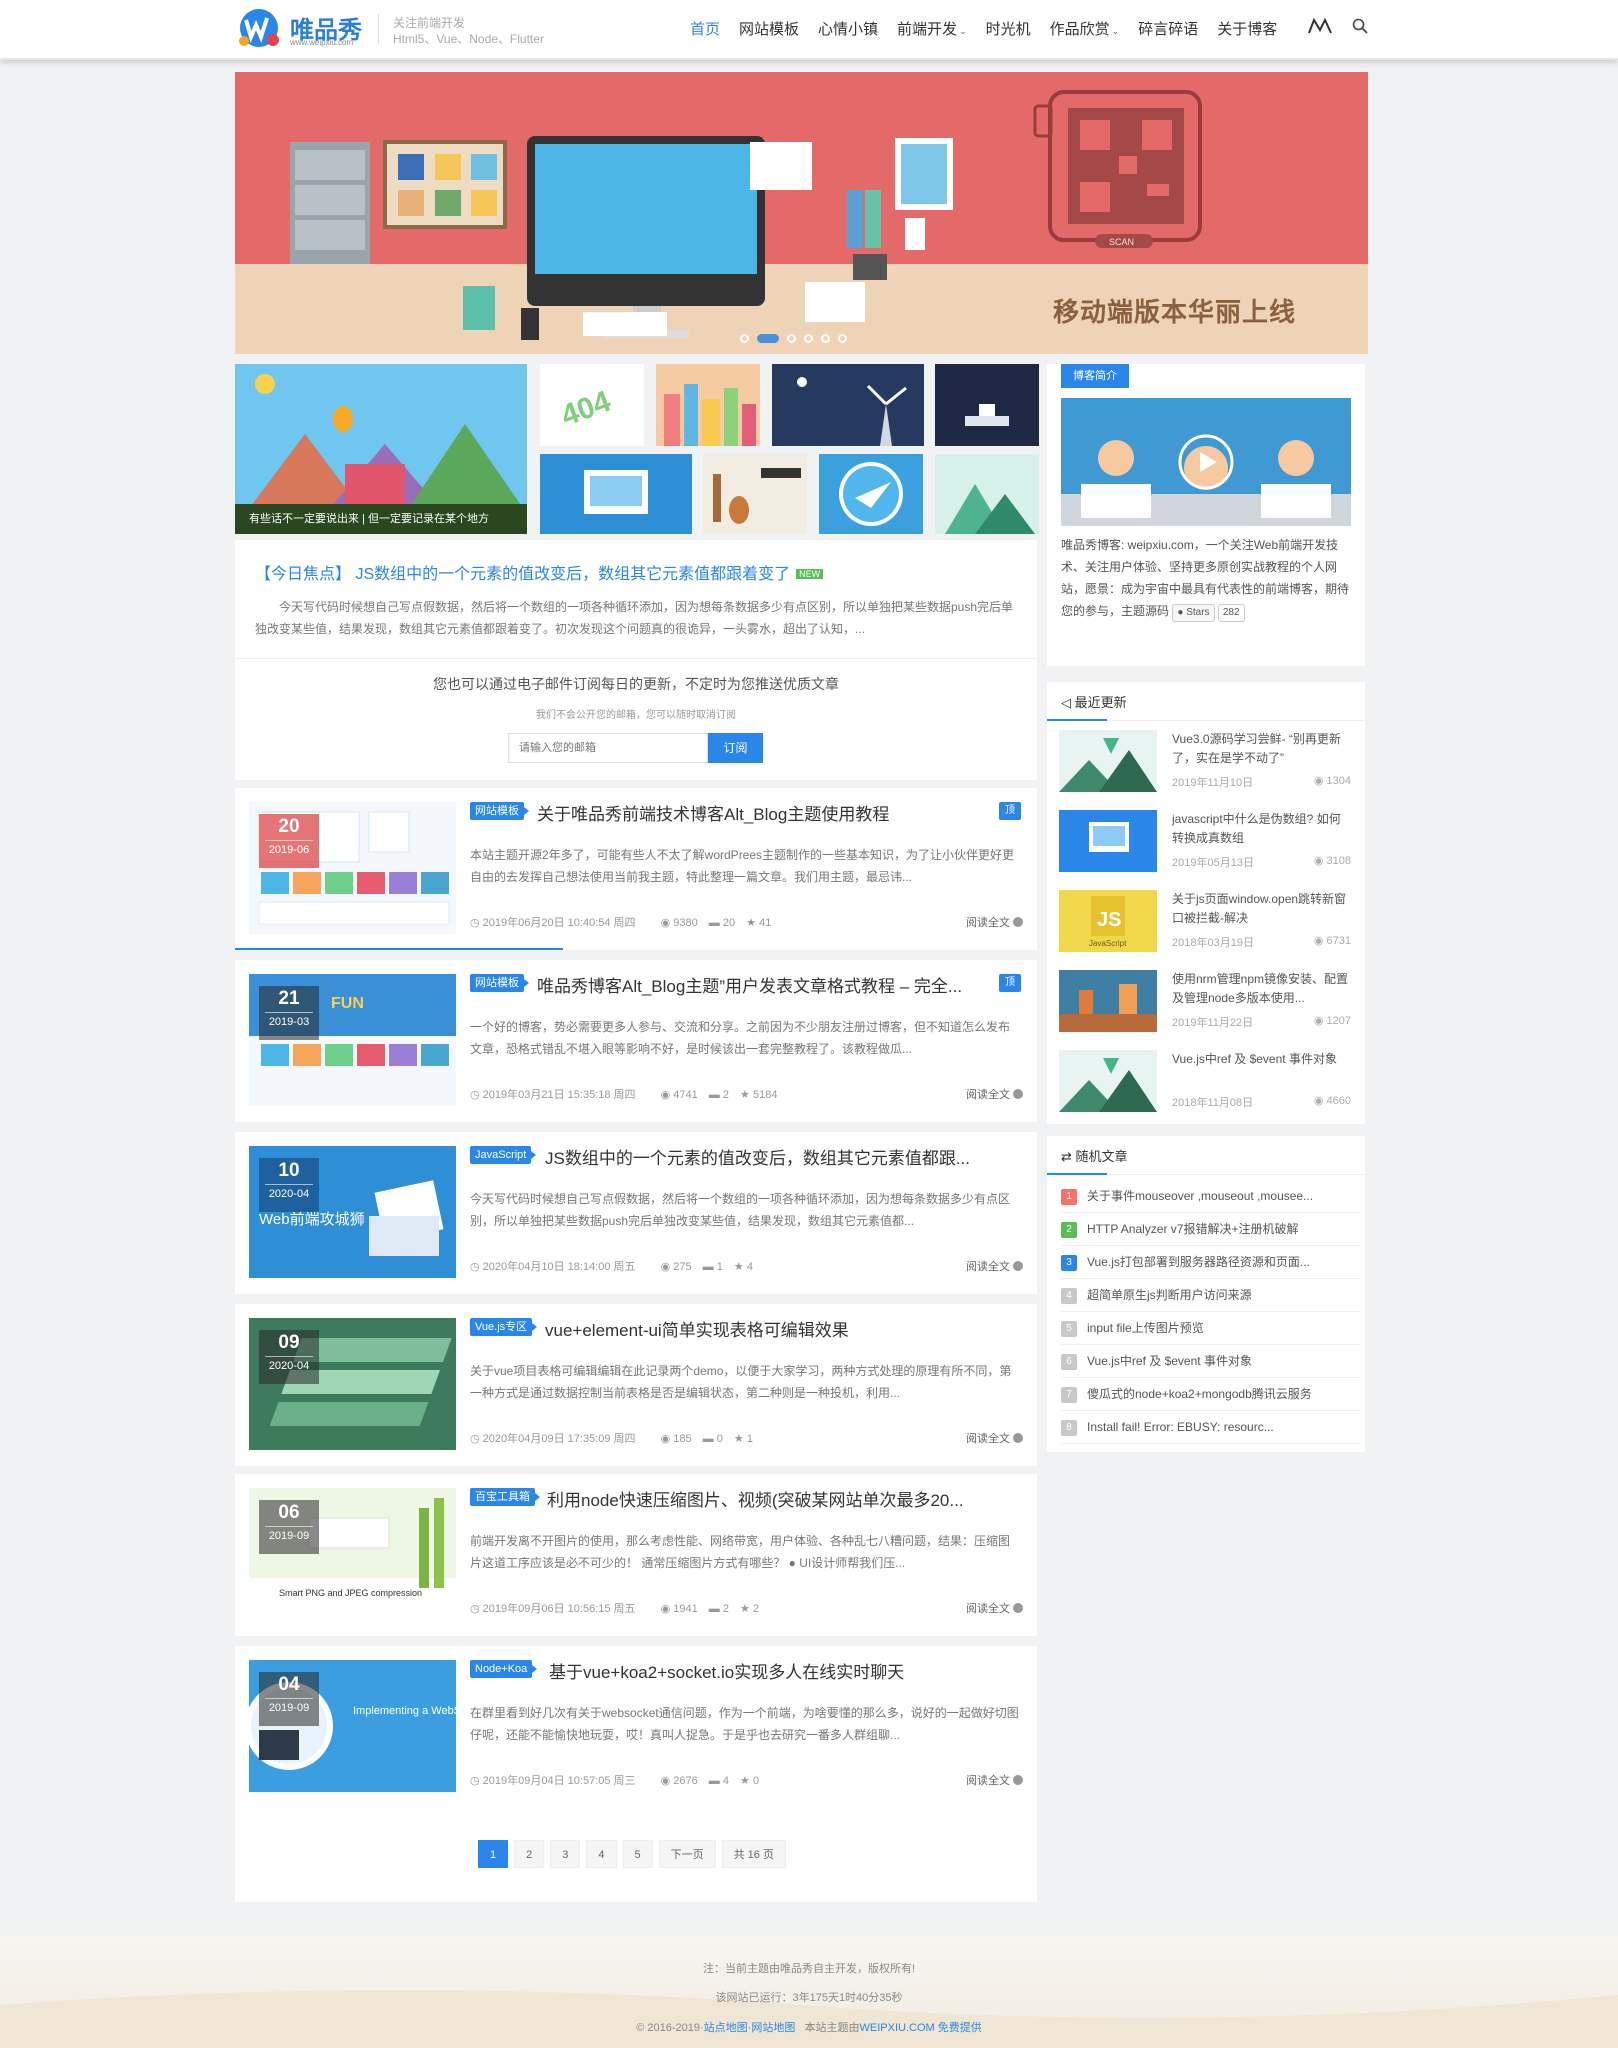 This screenshot has width=1618, height=2048. Describe the element at coordinates (801, 213) in the screenshot. I see `hero-banner: SCAN 移动端版本华丽上线` at that location.